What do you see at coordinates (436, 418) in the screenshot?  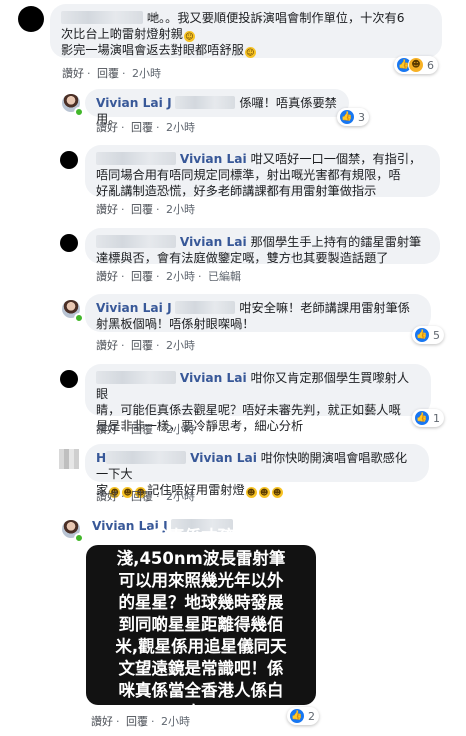 I see `reaction-count: 1` at bounding box center [436, 418].